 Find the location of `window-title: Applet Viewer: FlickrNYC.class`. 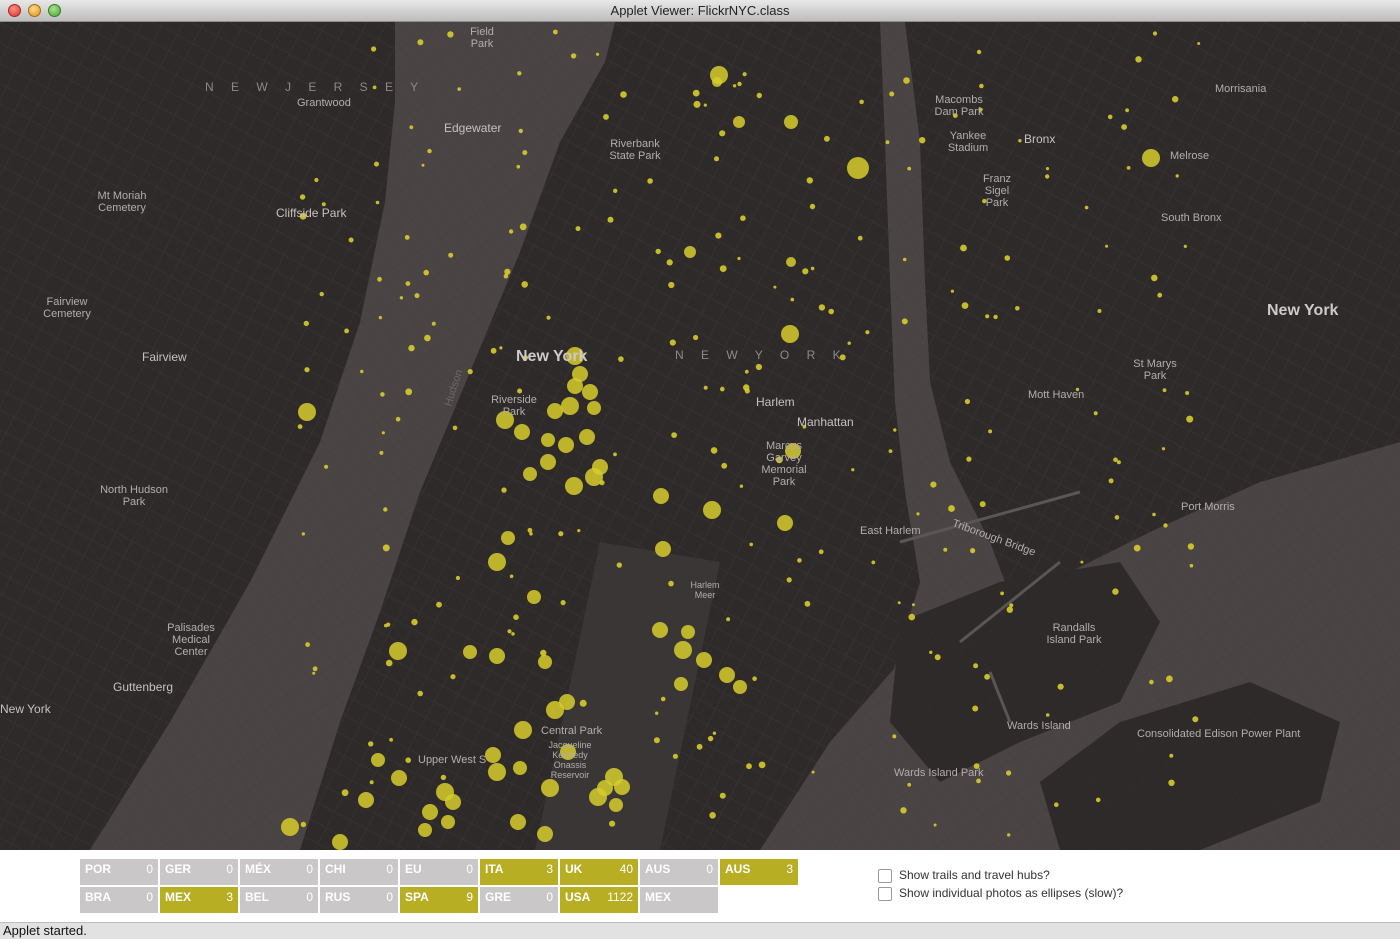

window-title: Applet Viewer: FlickrNYC.class is located at coordinates (700, 10).